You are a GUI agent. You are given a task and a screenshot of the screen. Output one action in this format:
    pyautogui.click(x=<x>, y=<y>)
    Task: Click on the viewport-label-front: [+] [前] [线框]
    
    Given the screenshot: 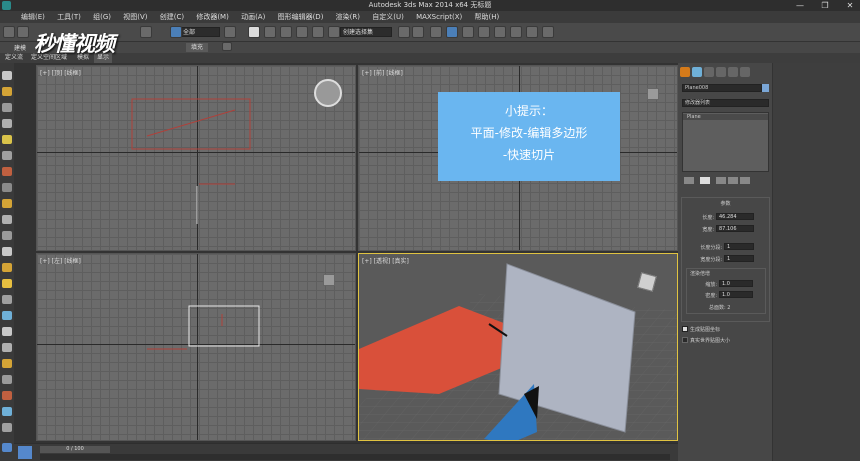 What is the action you would take?
    pyautogui.click(x=382, y=72)
    